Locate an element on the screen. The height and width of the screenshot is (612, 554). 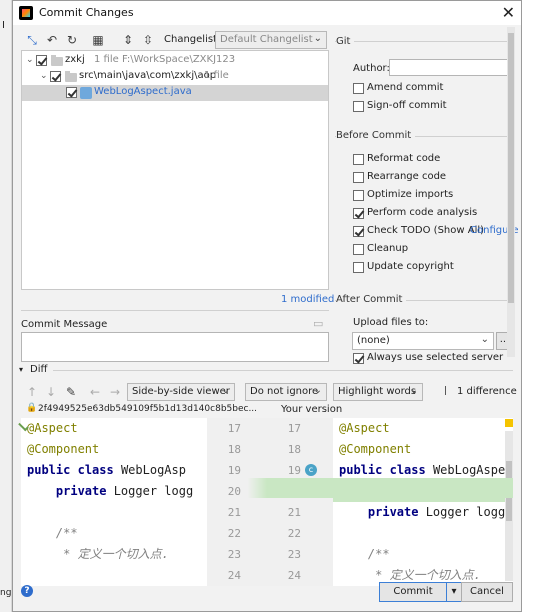
arrow-right-icon: → is located at coordinates (115, 392).